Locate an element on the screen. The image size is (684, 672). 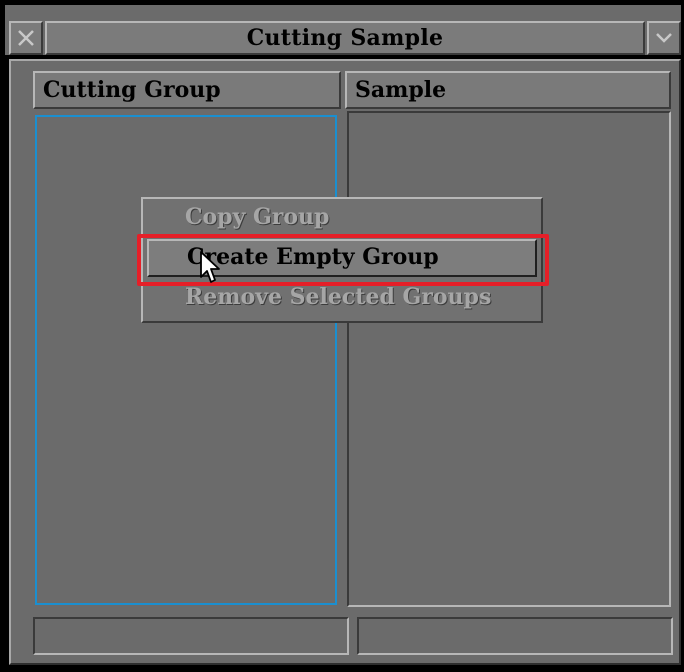
menu-item-copy-group: Copy Group is located at coordinates (342, 218).